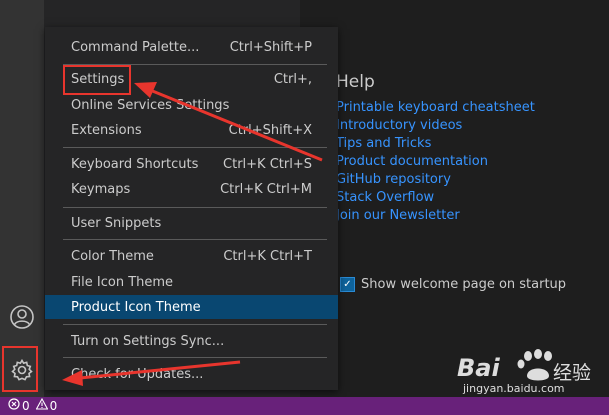  Describe the element at coordinates (106, 130) in the screenshot. I see `menu-item-label: Extensions` at that location.